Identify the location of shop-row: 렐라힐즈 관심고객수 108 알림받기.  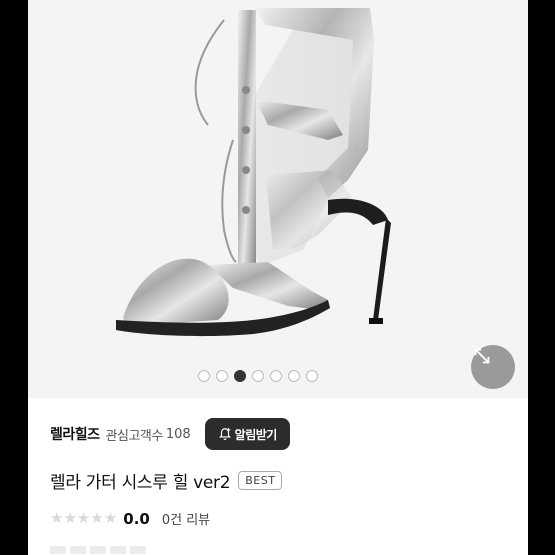
(170, 434).